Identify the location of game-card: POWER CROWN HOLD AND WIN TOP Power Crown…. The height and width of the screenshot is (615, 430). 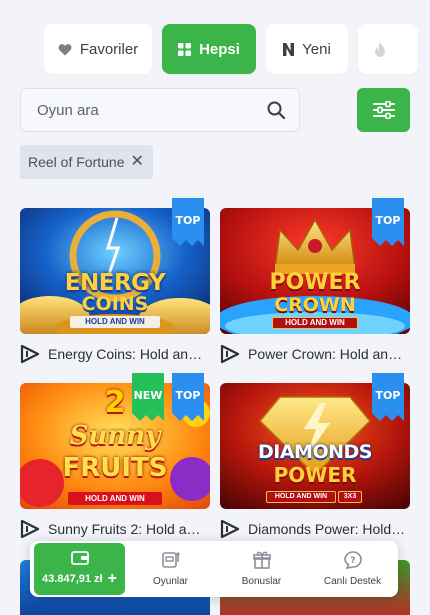
(315, 281).